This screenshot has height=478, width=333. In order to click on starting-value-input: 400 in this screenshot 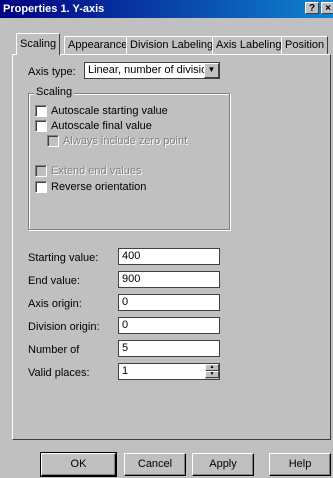, I will do `click(169, 256)`.